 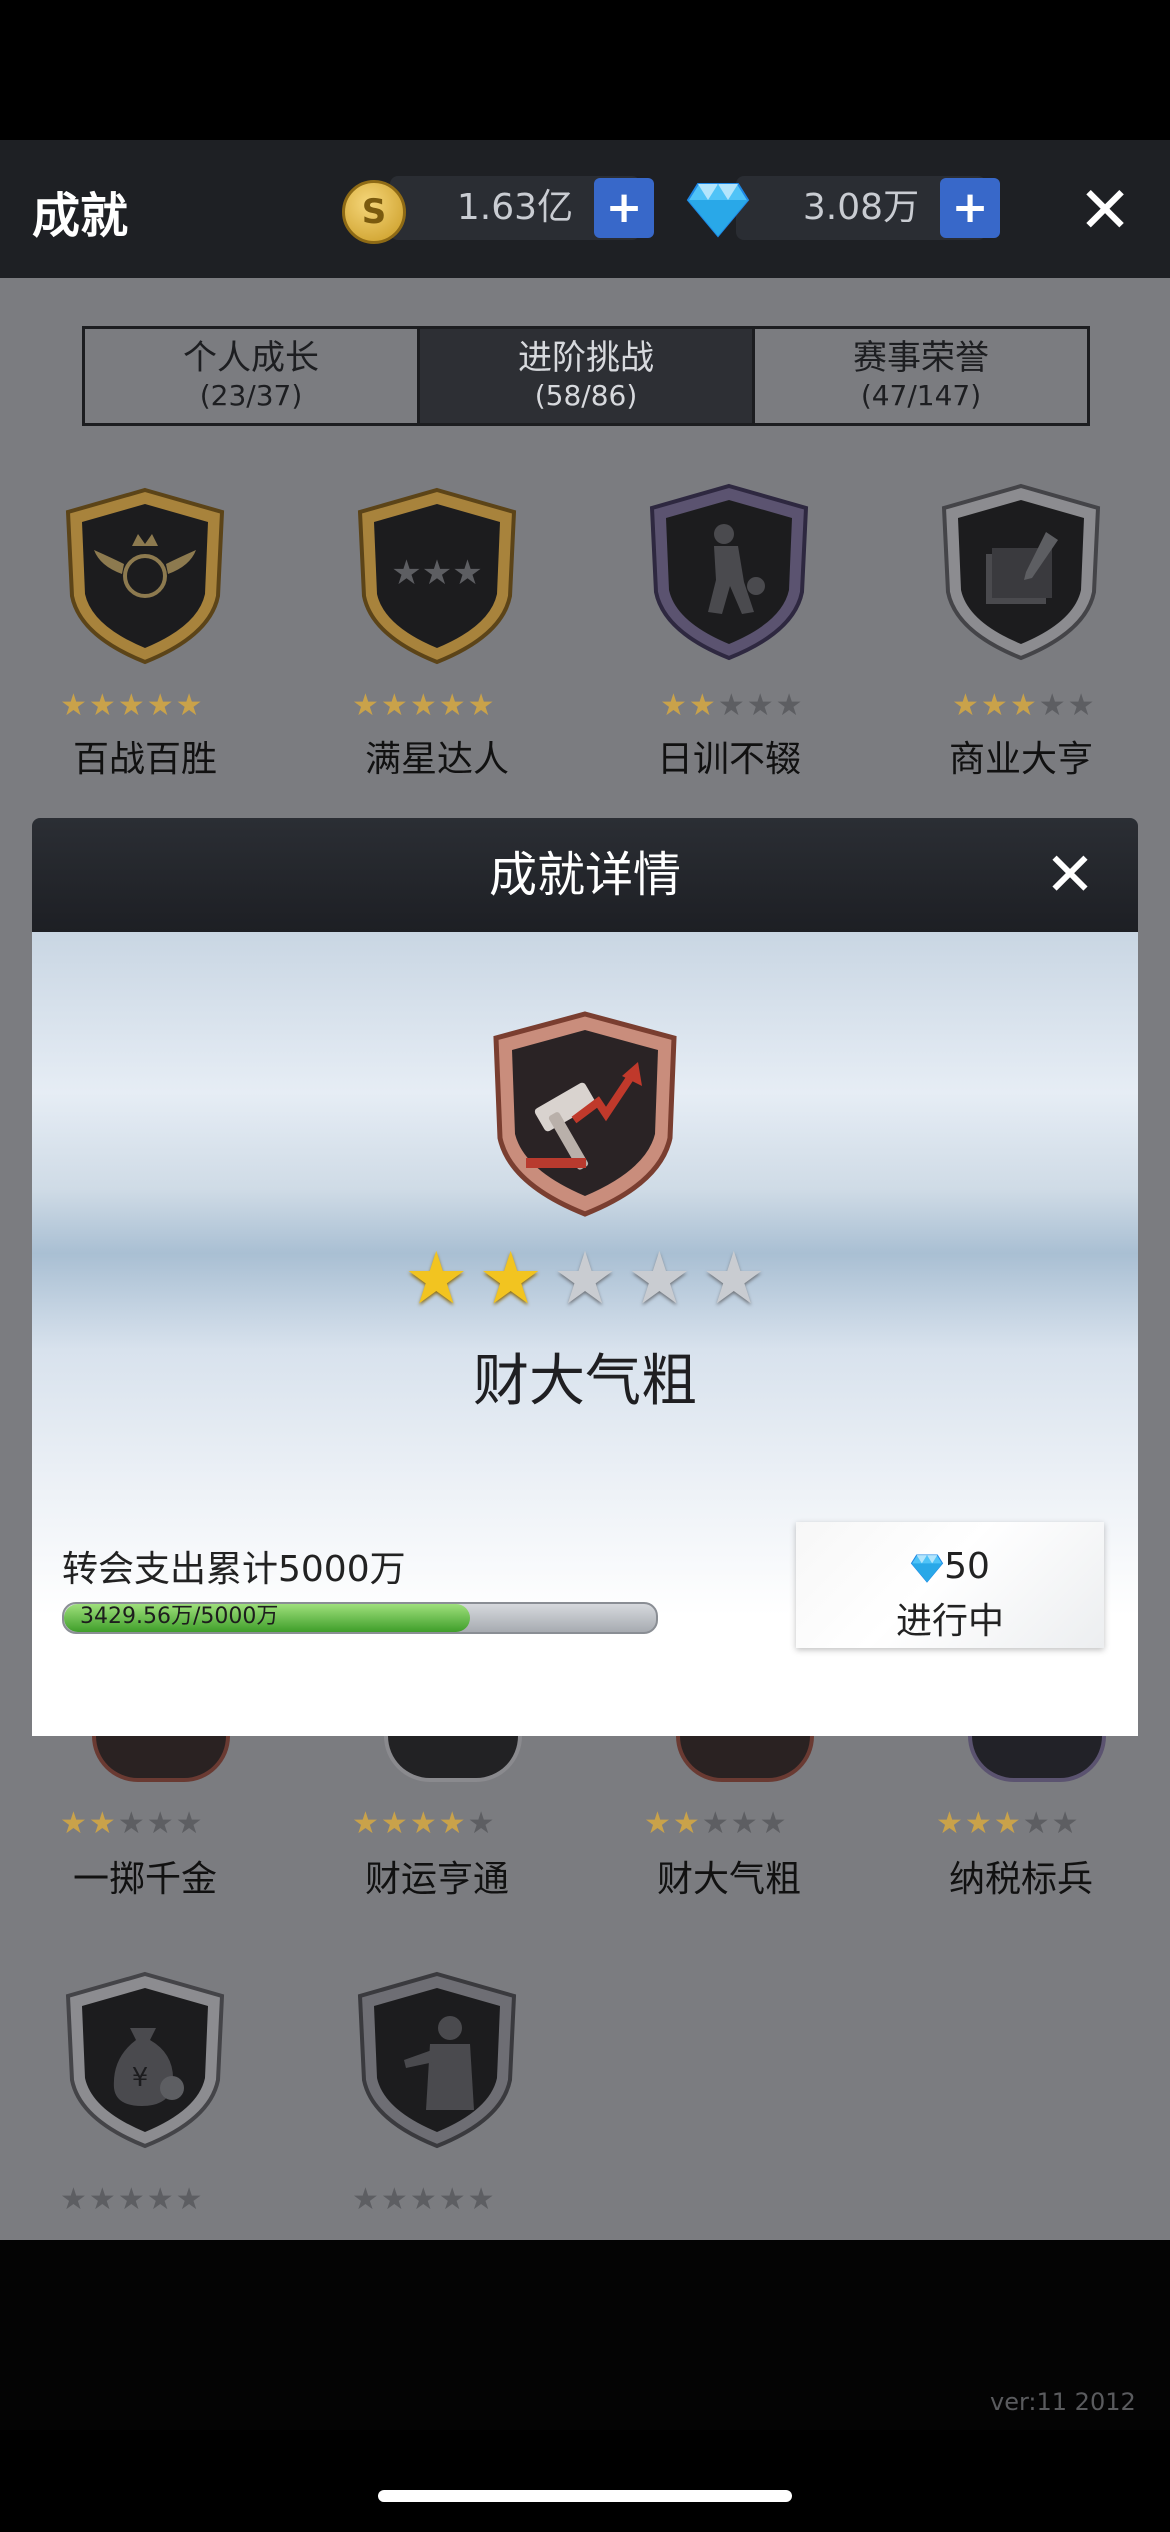 I want to click on tab-label: 进阶挑战, so click(x=586, y=358).